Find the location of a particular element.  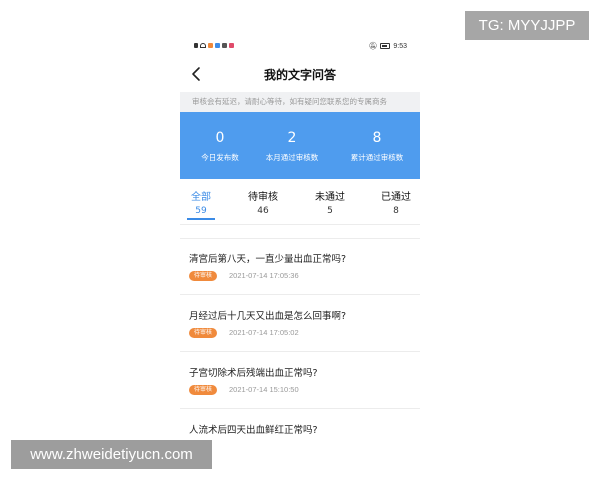

stat-label: 本月通过审核数 is located at coordinates (292, 157).